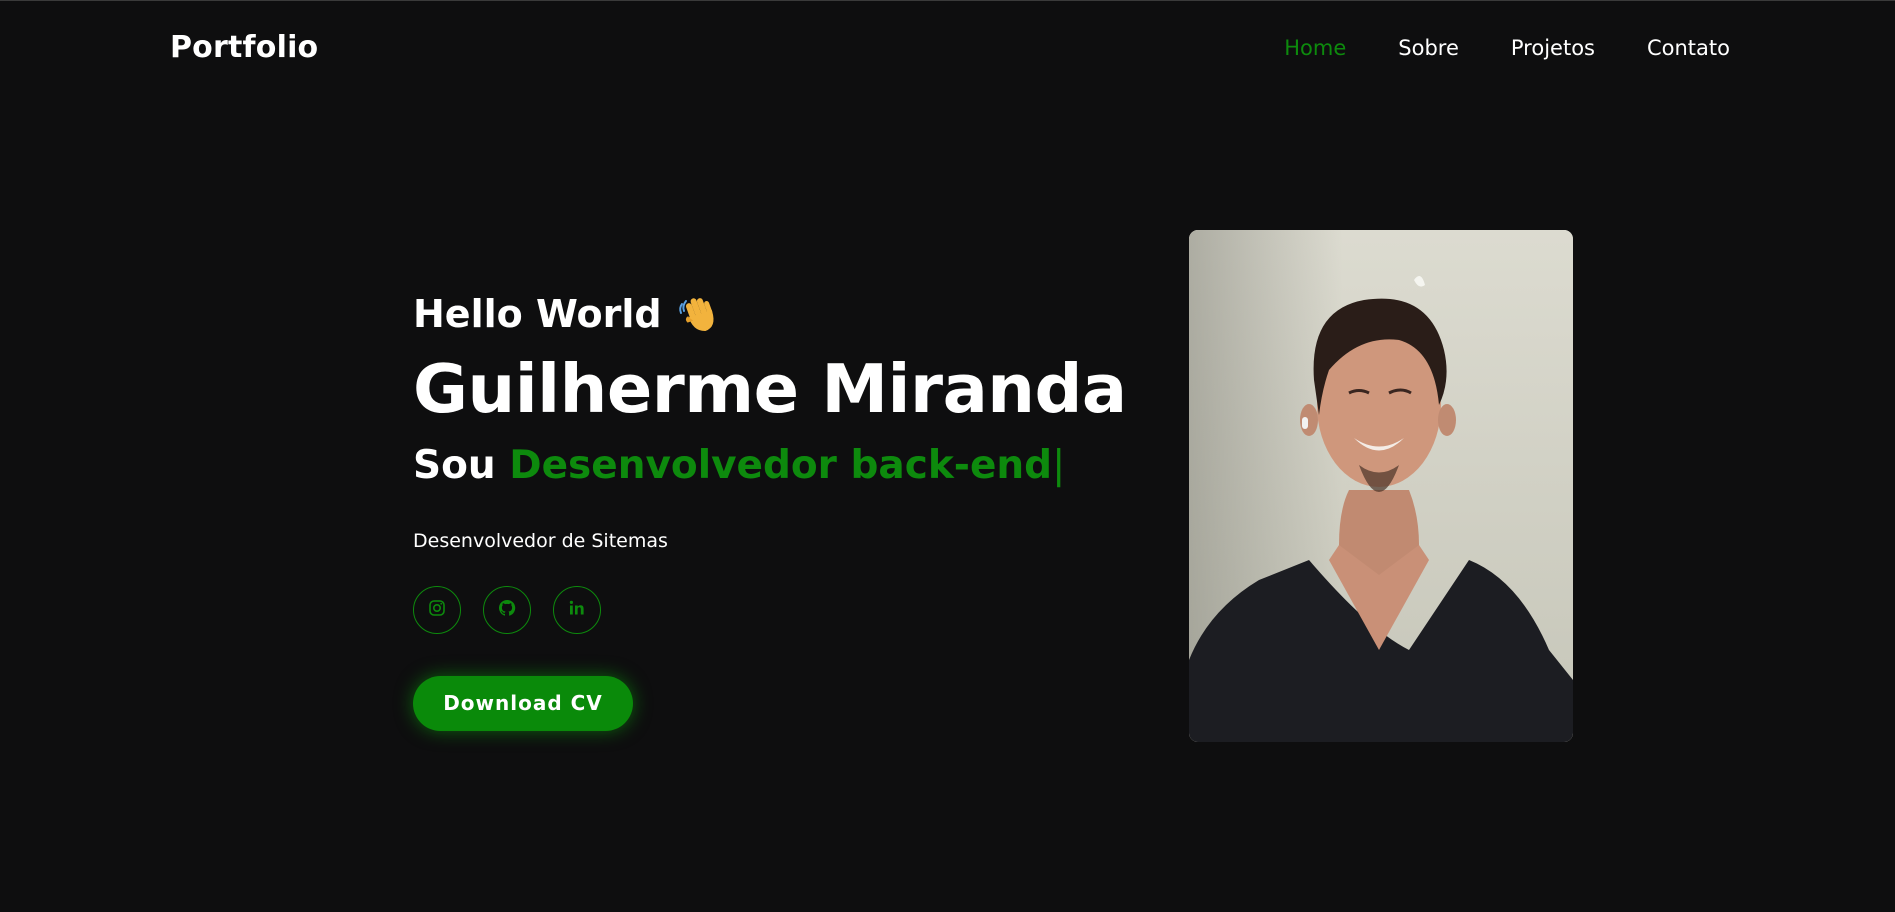  I want to click on role-prefix: Sou, so click(454, 465).